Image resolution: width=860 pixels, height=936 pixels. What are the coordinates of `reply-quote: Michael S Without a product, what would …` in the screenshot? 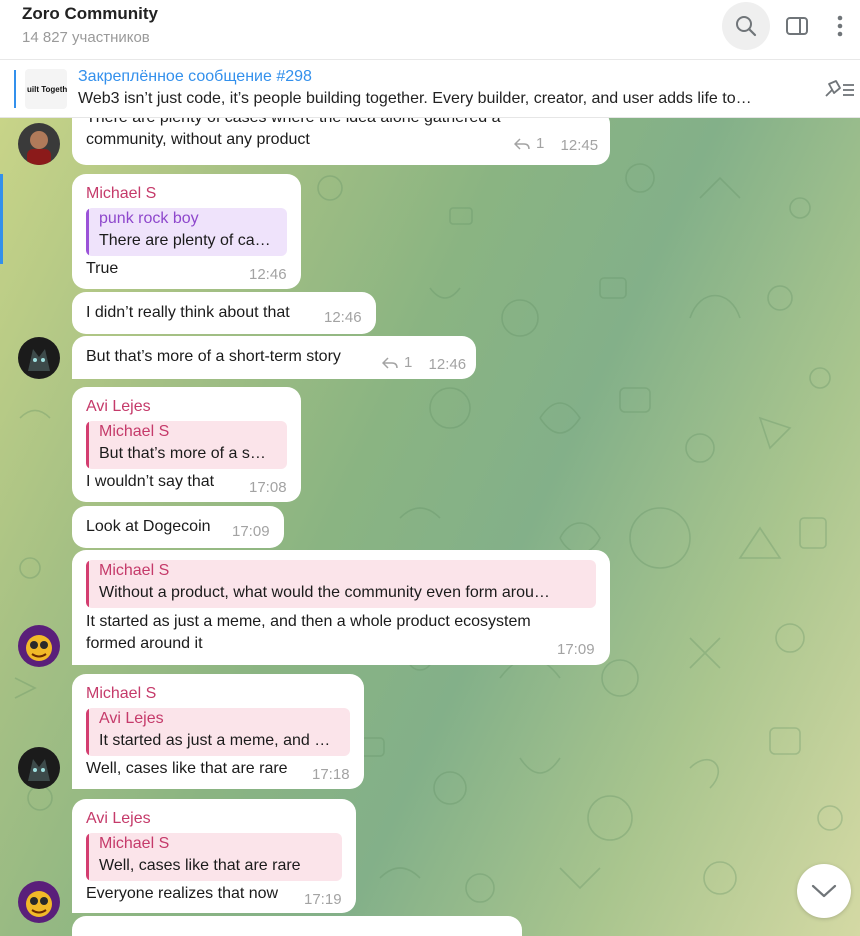 It's located at (341, 584).